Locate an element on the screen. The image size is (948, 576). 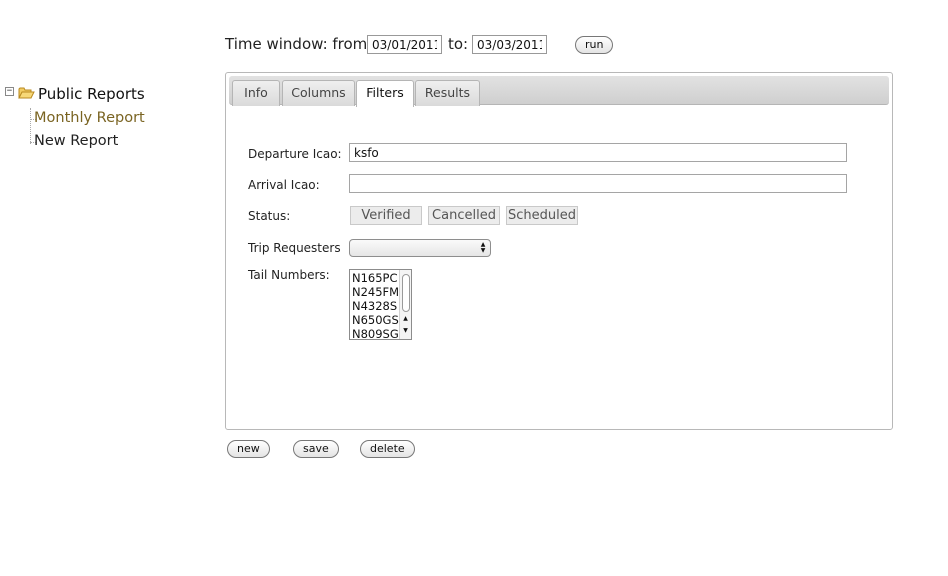
to-label: to: is located at coordinates (458, 44).